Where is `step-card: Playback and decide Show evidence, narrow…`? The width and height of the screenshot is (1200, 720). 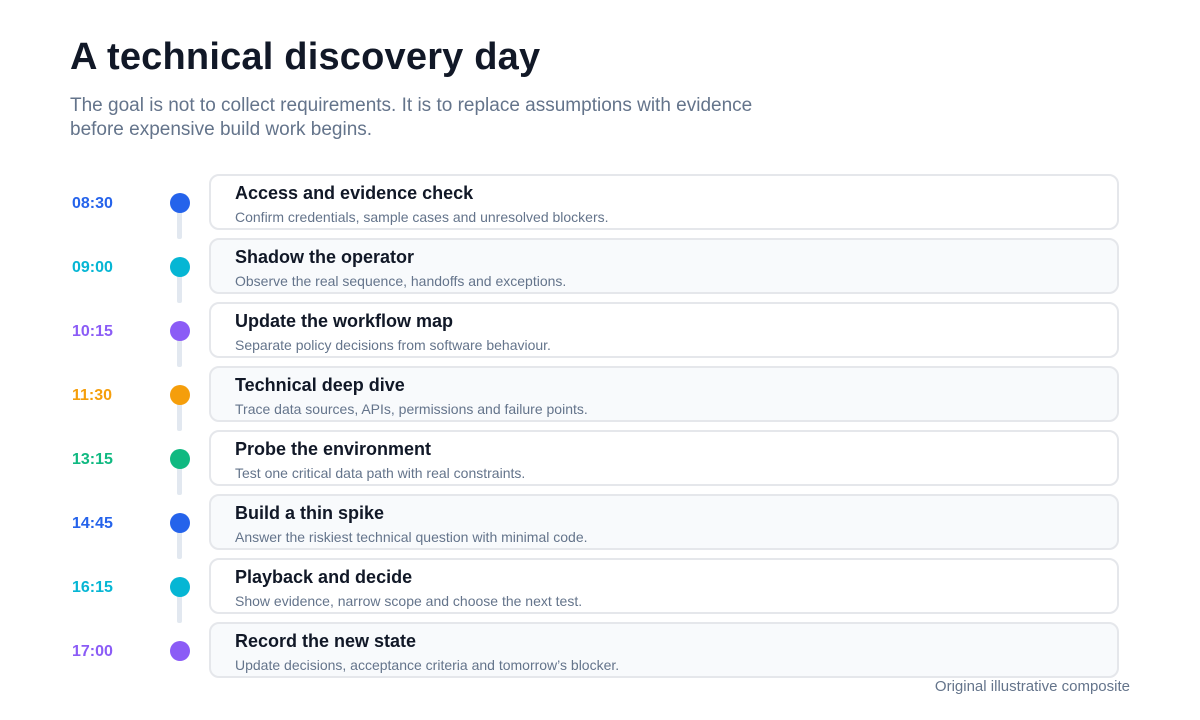 step-card: Playback and decide Show evidence, narrow… is located at coordinates (664, 586).